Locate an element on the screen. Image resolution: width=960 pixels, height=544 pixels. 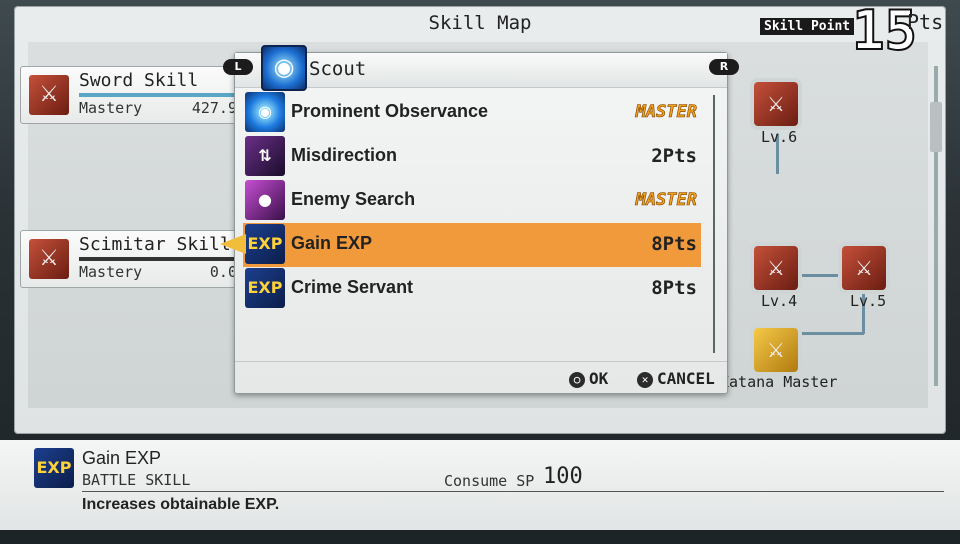
map-scrollbar-thumb is located at coordinates (936, 127).